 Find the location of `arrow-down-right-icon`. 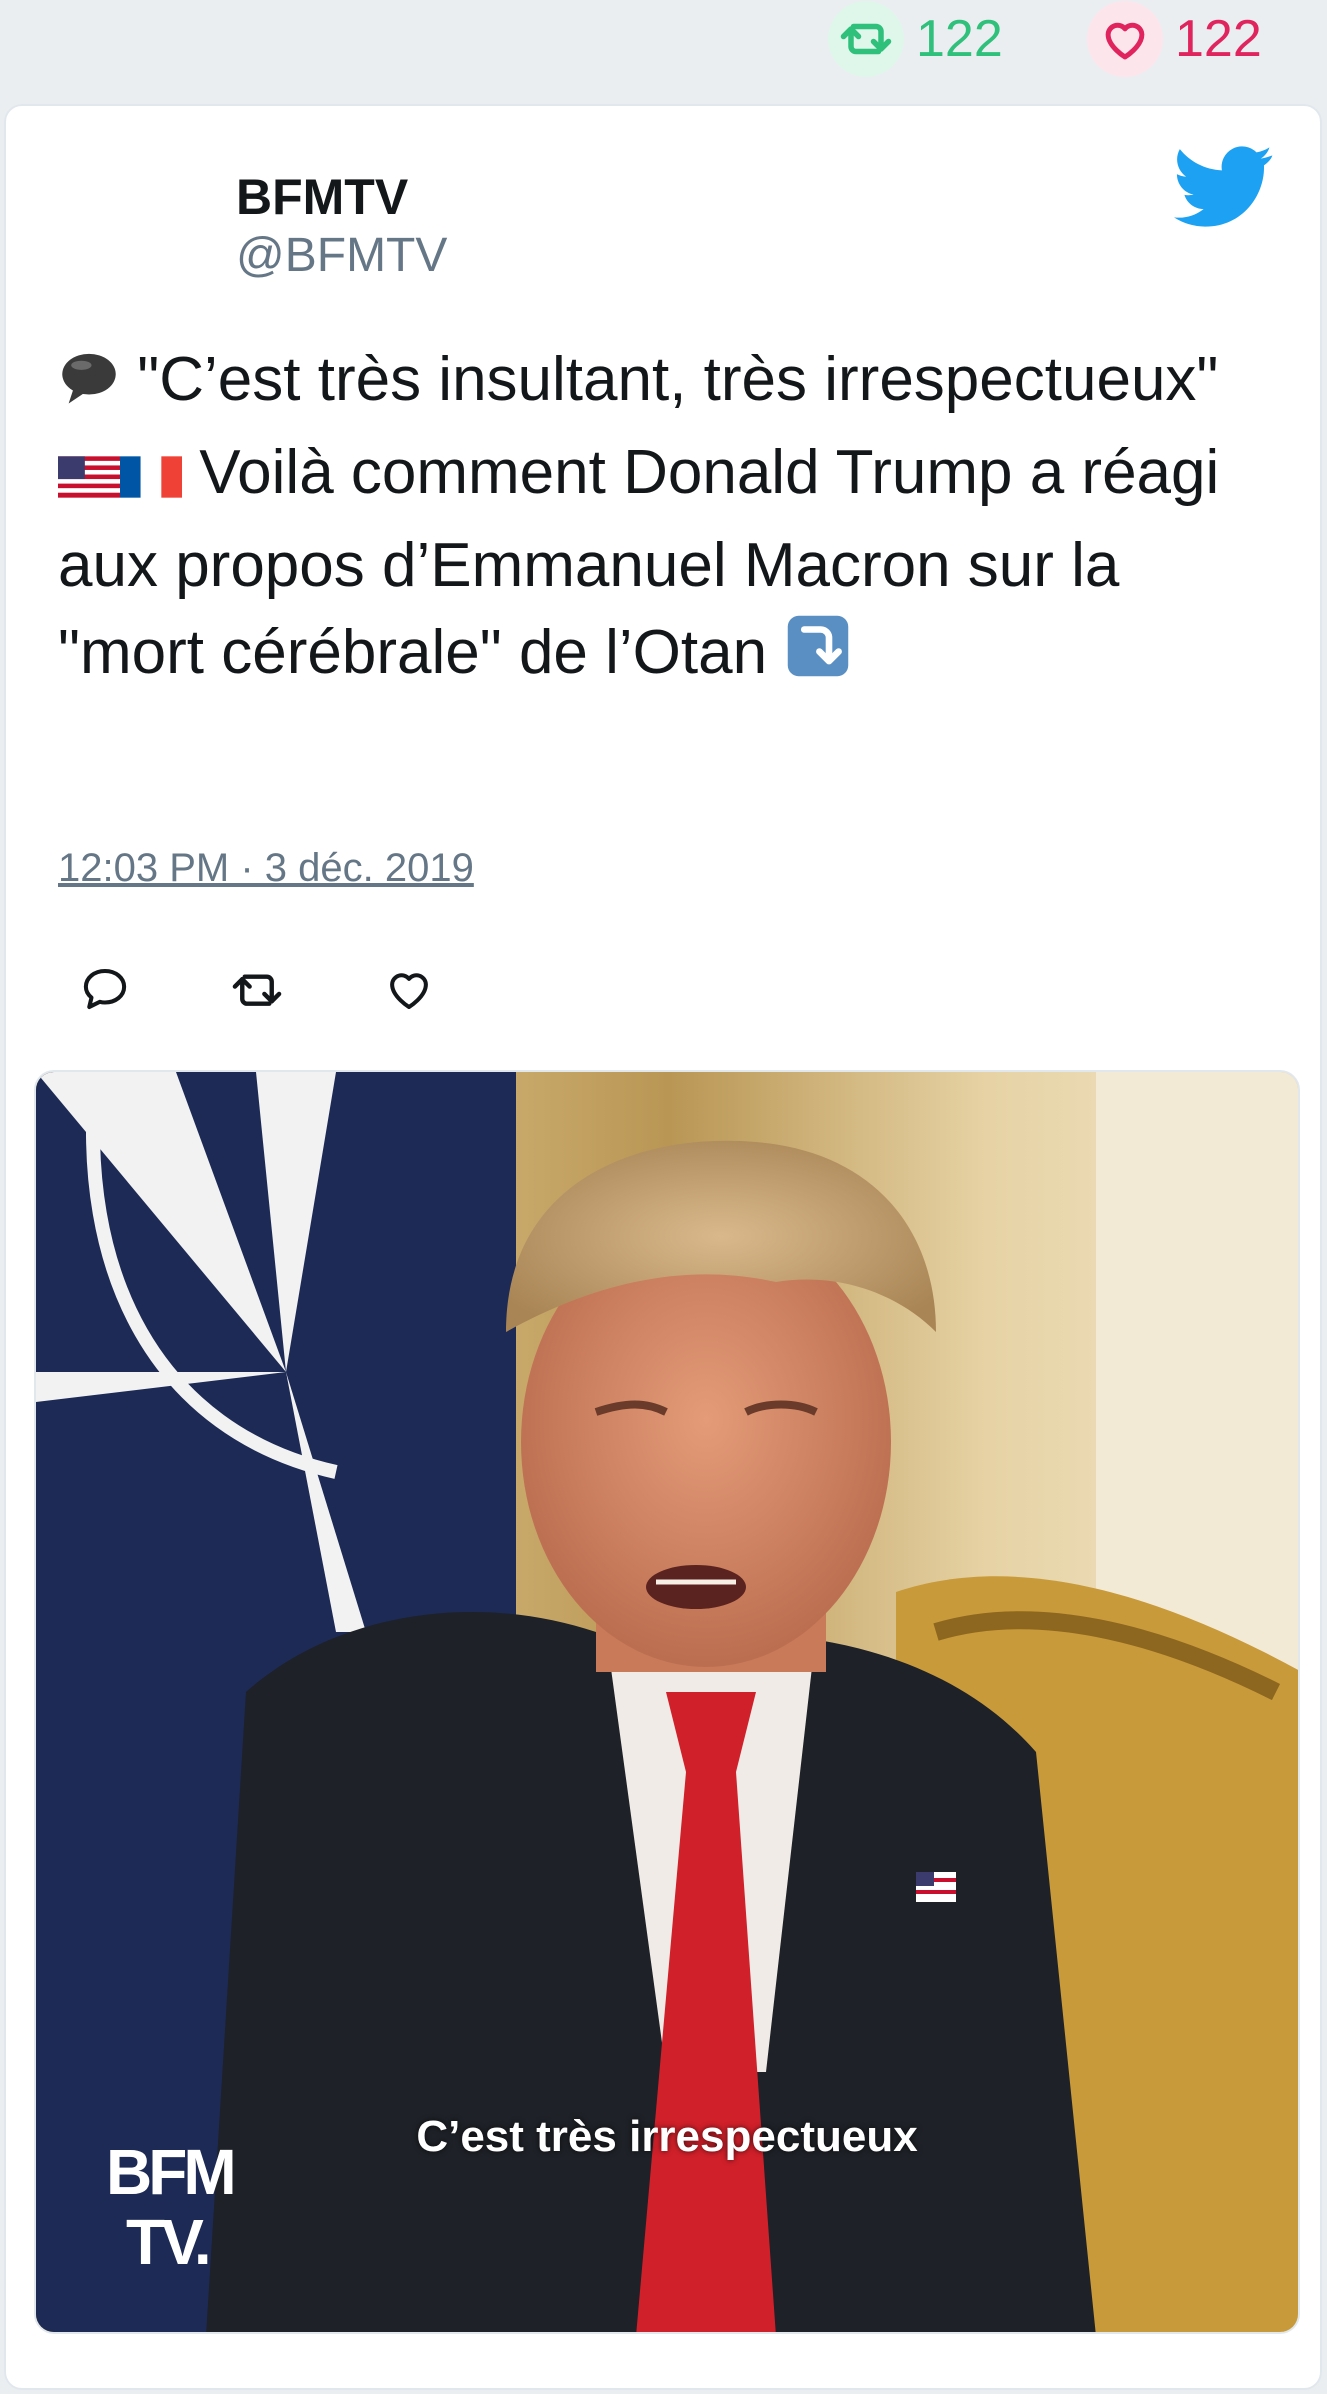

arrow-down-right-icon is located at coordinates (818, 657).